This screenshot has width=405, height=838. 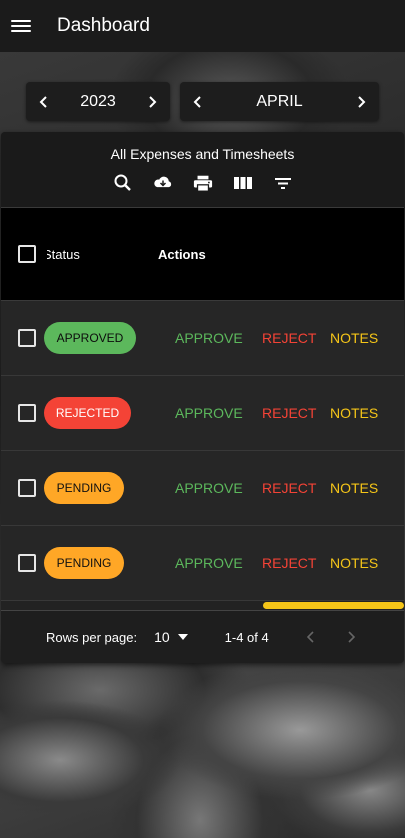 I want to click on dropdown-arrow-icon, so click(x=182, y=637).